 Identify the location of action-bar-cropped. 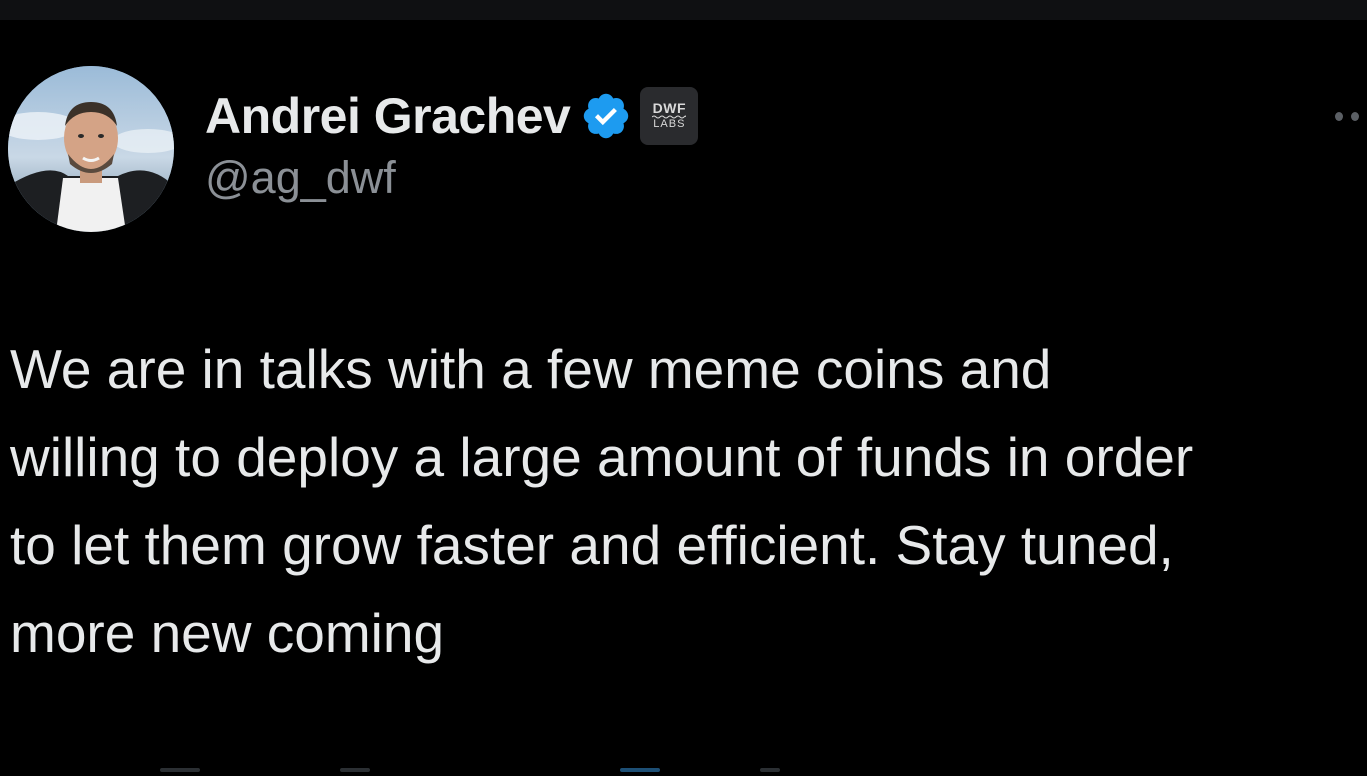
(683, 770).